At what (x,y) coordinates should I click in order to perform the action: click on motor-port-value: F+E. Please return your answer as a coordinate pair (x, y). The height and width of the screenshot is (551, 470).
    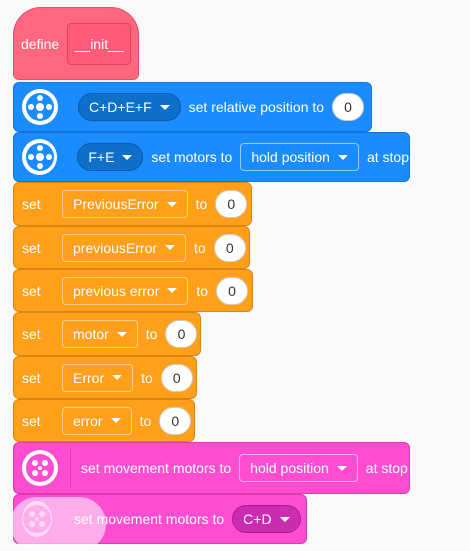
    Looking at the image, I should click on (101, 157).